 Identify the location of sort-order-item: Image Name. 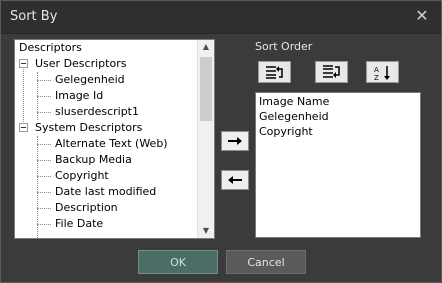
(294, 101).